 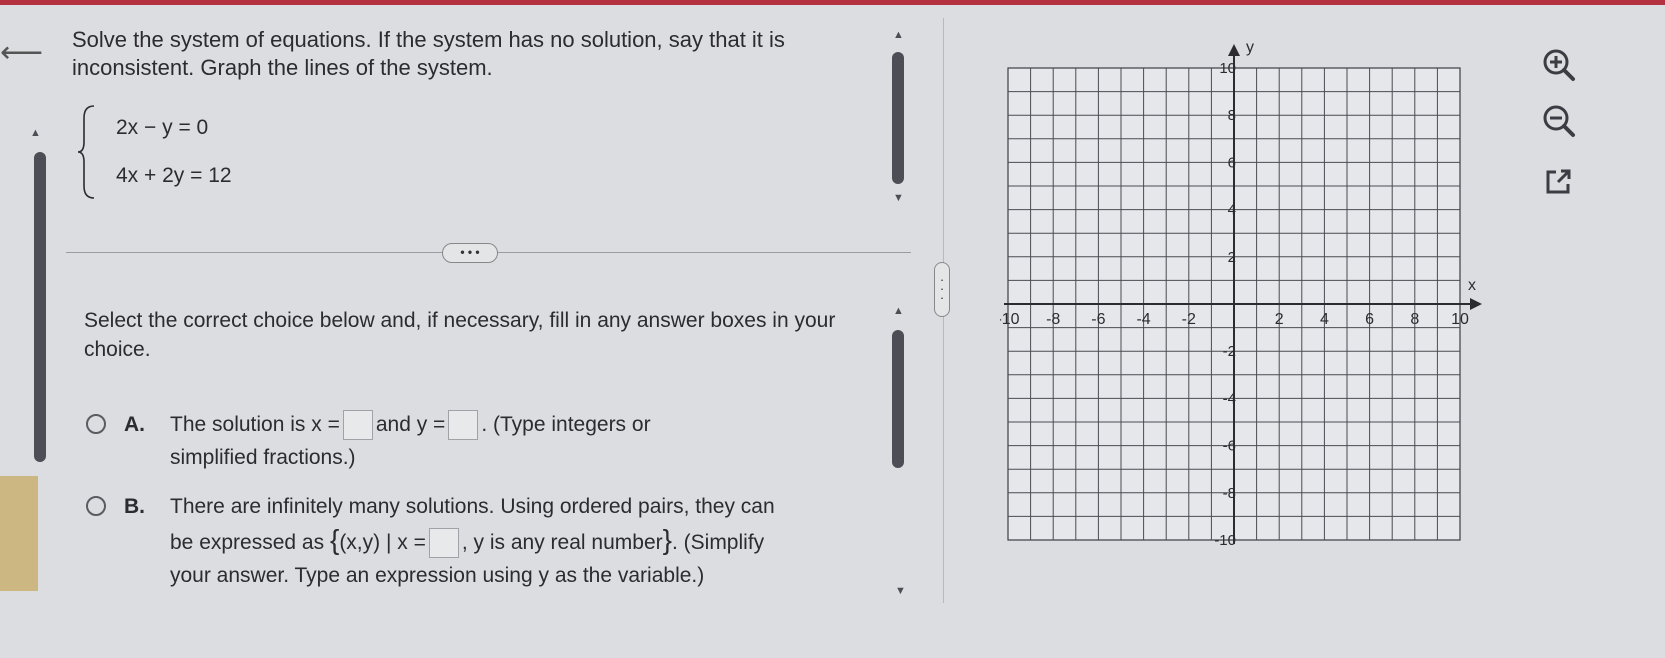 What do you see at coordinates (1229, 493) in the screenshot?
I see `y-tick-label: -8` at bounding box center [1229, 493].